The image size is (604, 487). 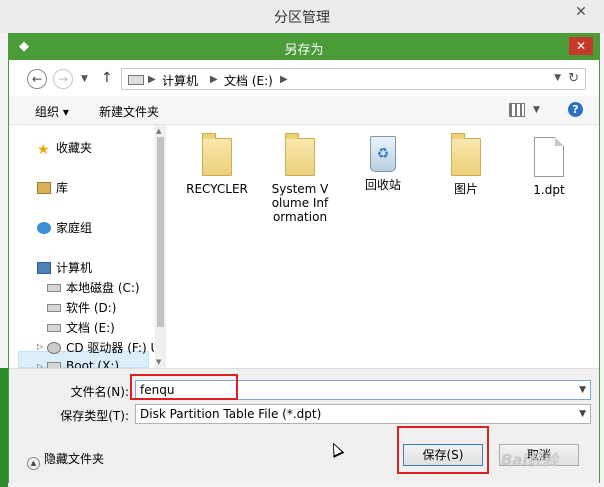 What do you see at coordinates (37, 79) in the screenshot?
I see `back-button: ←` at bounding box center [37, 79].